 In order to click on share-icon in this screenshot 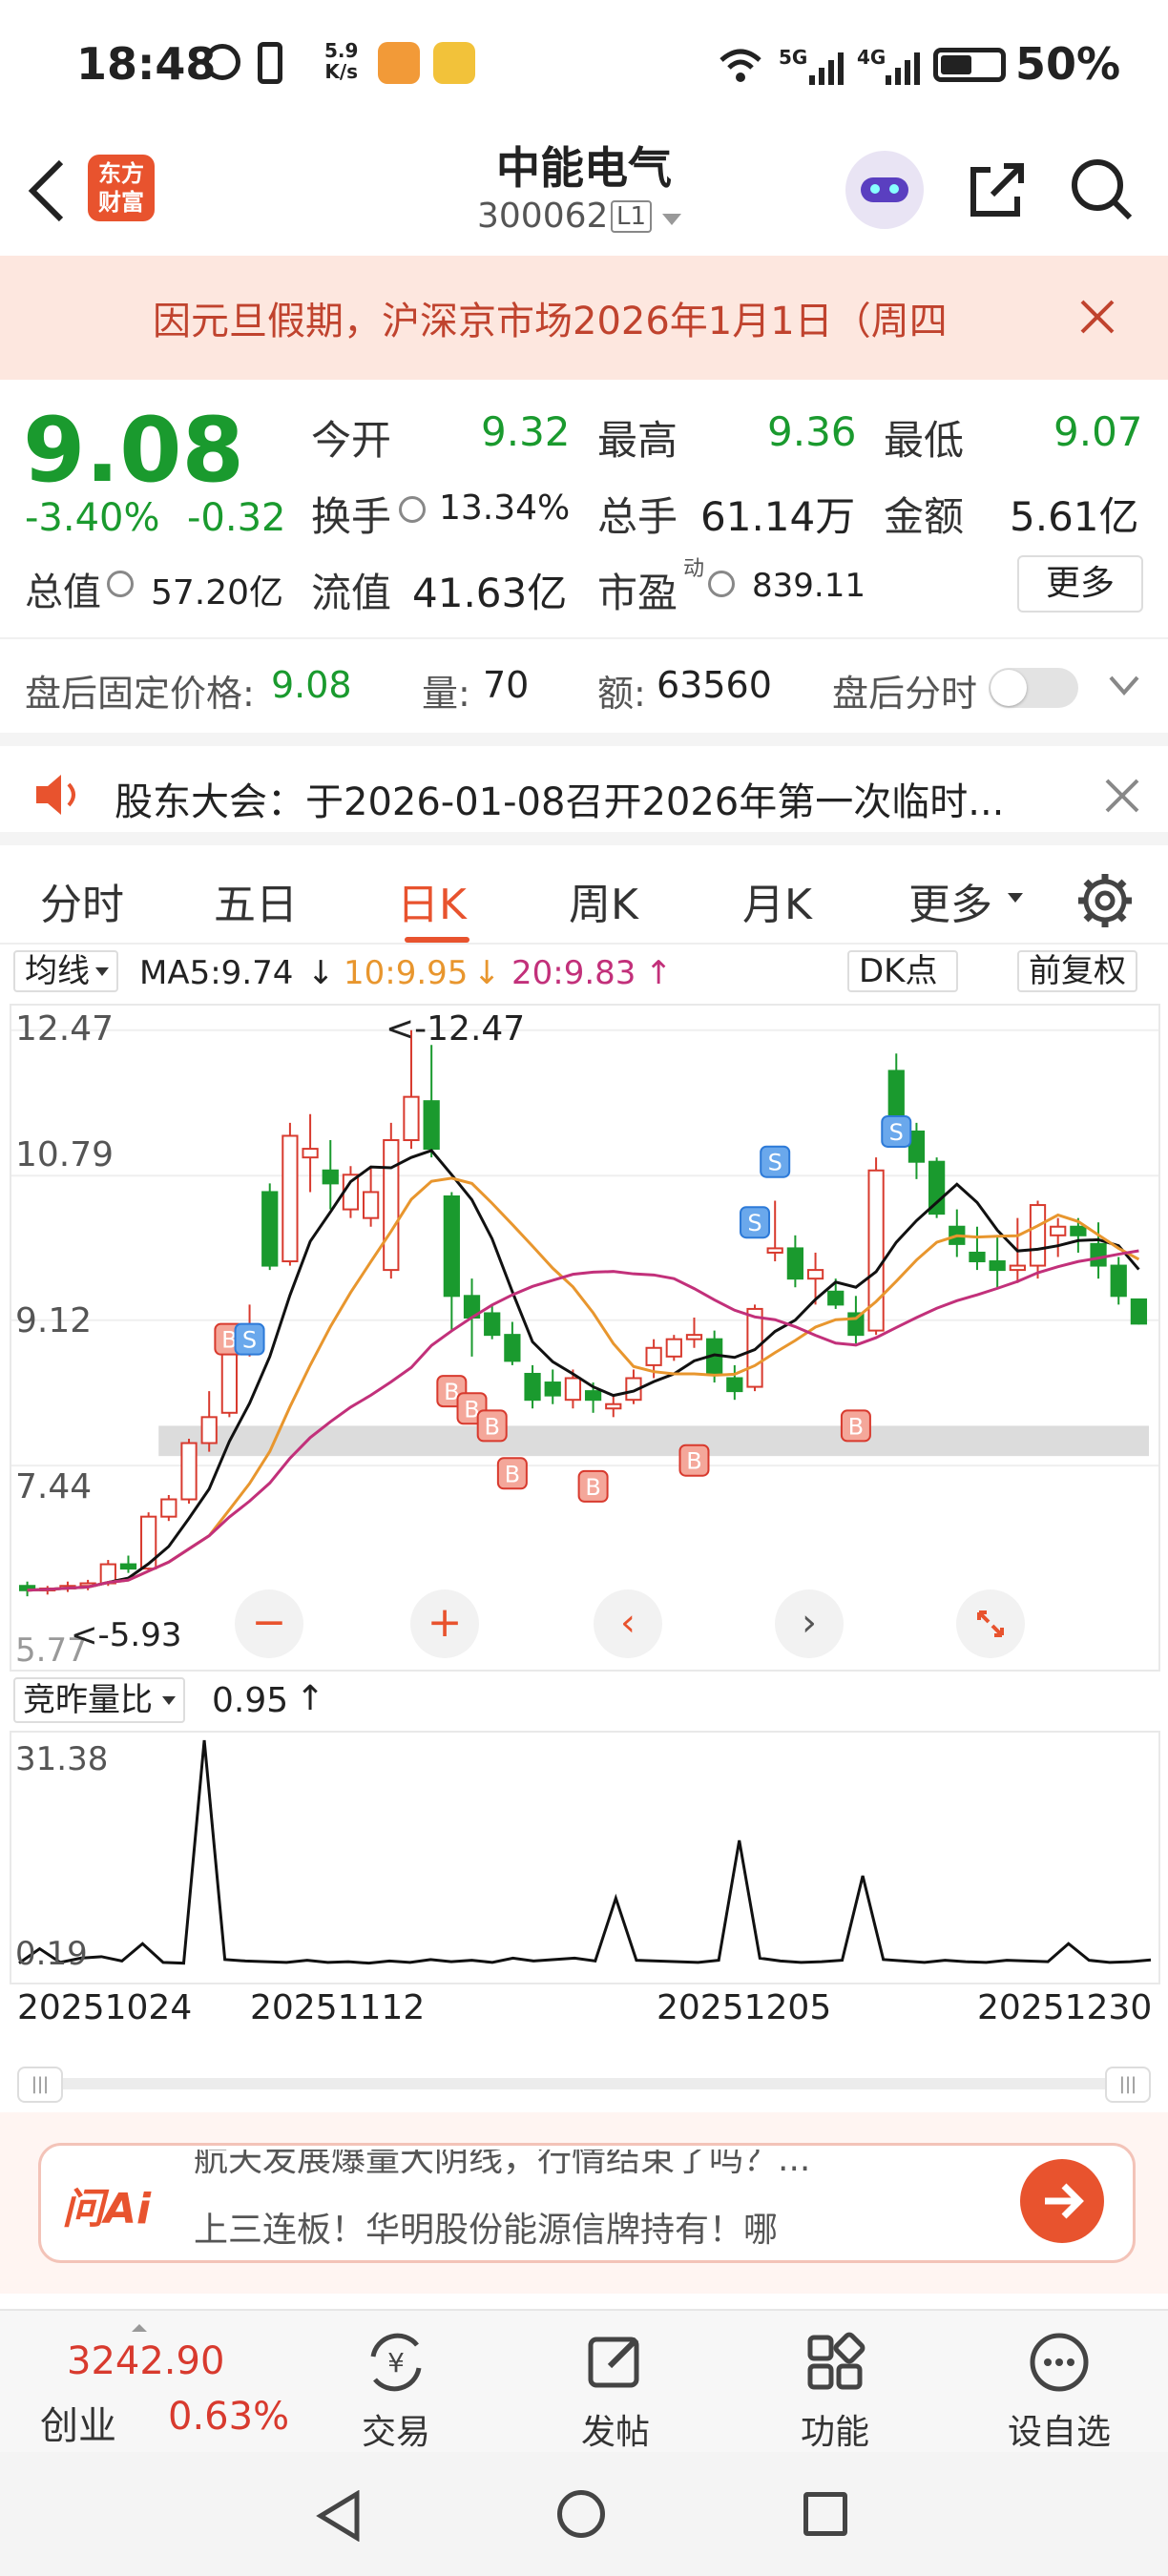, I will do `click(998, 191)`.